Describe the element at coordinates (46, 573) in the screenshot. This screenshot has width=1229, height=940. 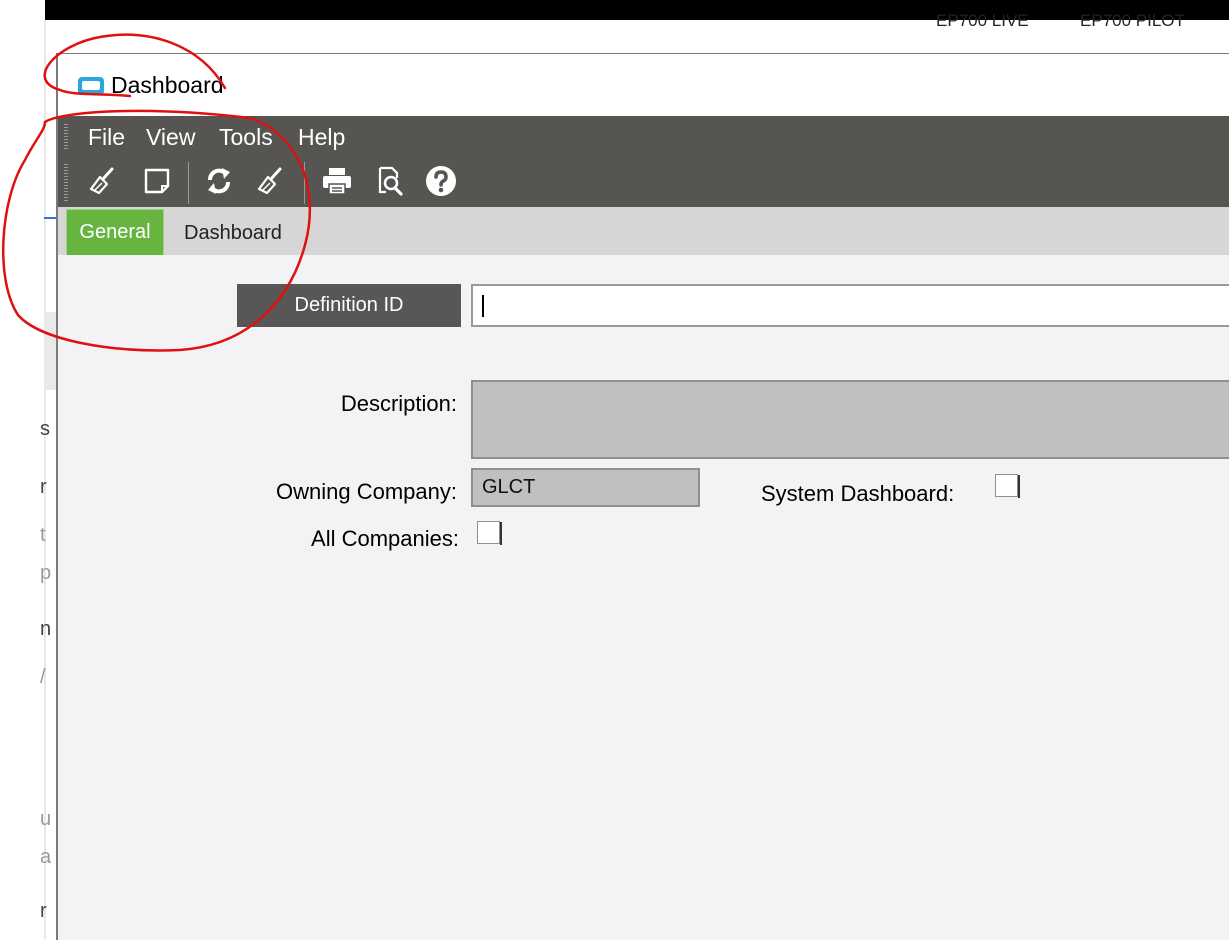
I see `background-text: p` at that location.